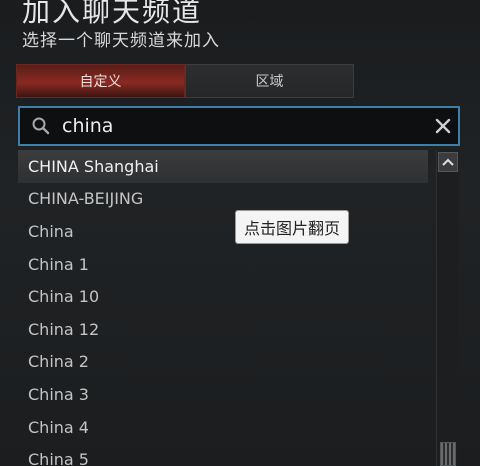  I want to click on search-box, so click(239, 126).